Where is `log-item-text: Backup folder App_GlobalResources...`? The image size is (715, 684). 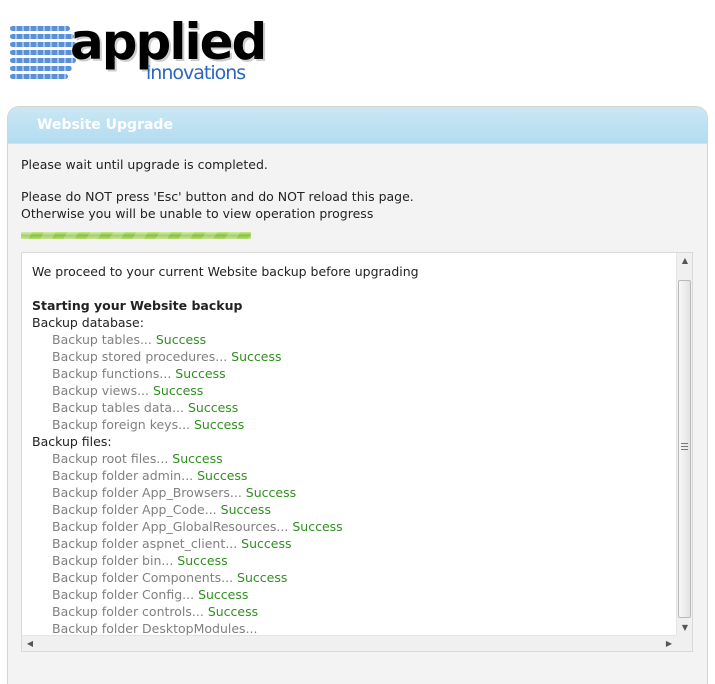
log-item-text: Backup folder App_GlobalResources... is located at coordinates (170, 526).